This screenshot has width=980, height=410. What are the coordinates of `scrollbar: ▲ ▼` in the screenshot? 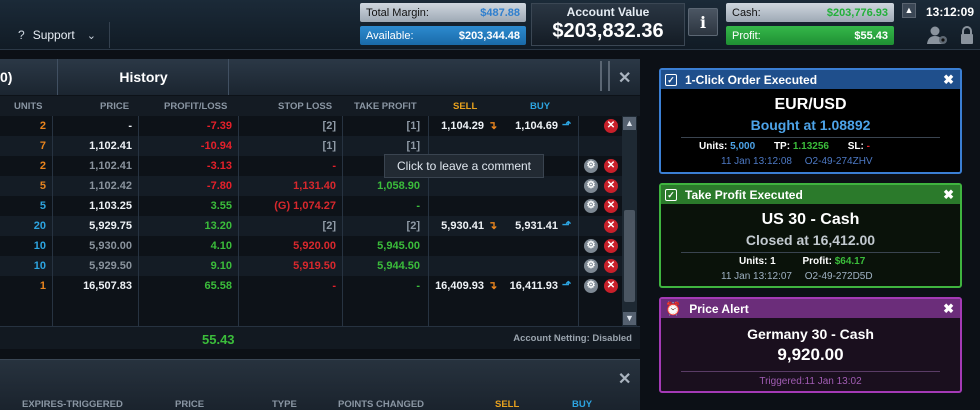 It's located at (629, 221).